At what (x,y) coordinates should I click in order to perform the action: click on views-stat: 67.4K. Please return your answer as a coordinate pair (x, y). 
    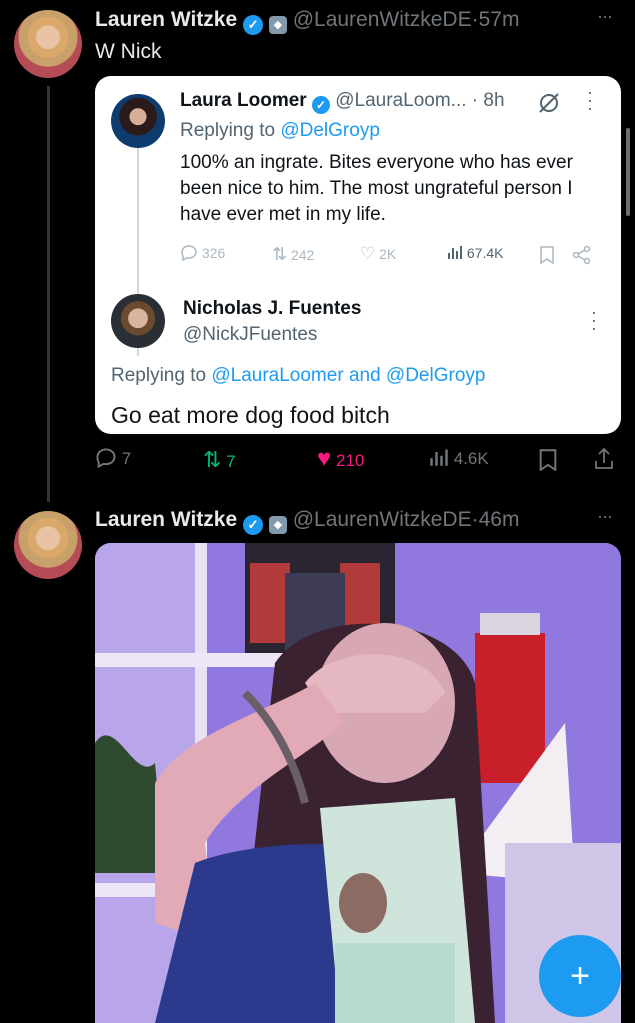
    Looking at the image, I should click on (475, 252).